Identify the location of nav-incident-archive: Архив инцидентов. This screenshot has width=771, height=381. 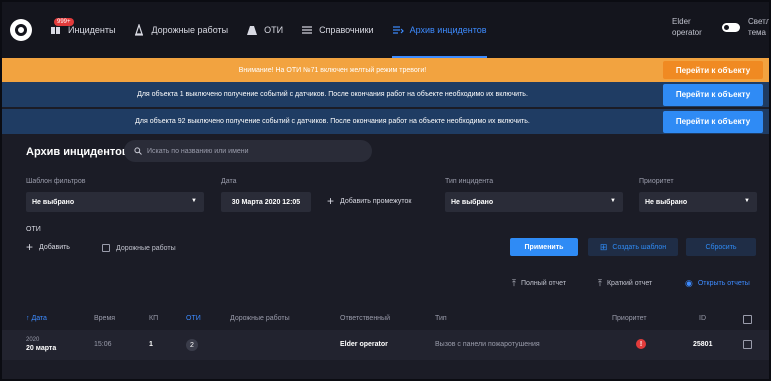
(439, 30).